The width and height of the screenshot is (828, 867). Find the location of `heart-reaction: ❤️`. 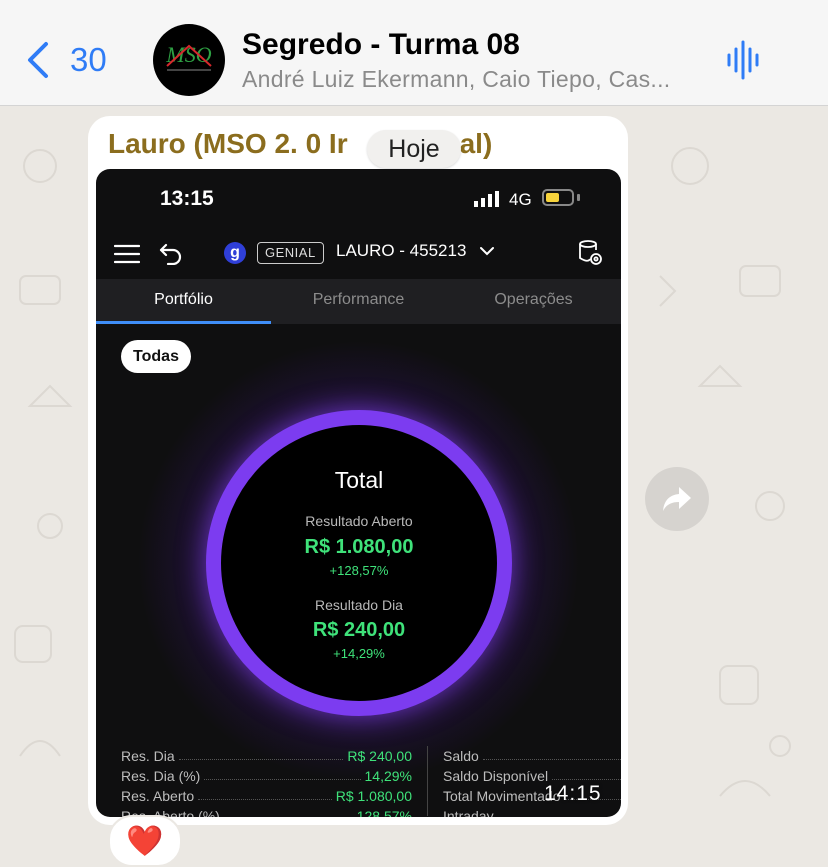

heart-reaction: ❤️ is located at coordinates (145, 841).